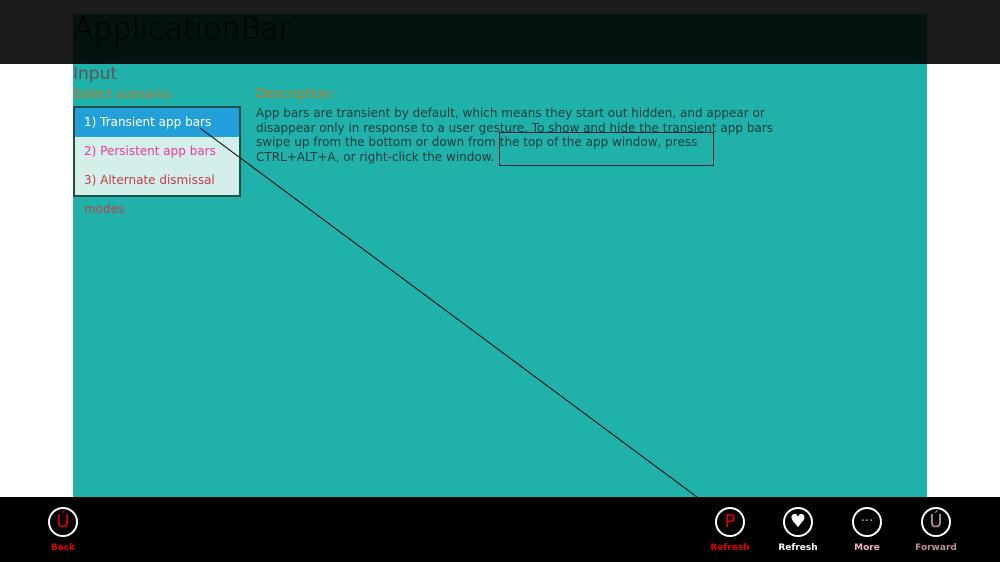 The image size is (1000, 562). Describe the element at coordinates (730, 522) in the screenshot. I see `p-icon: P` at that location.